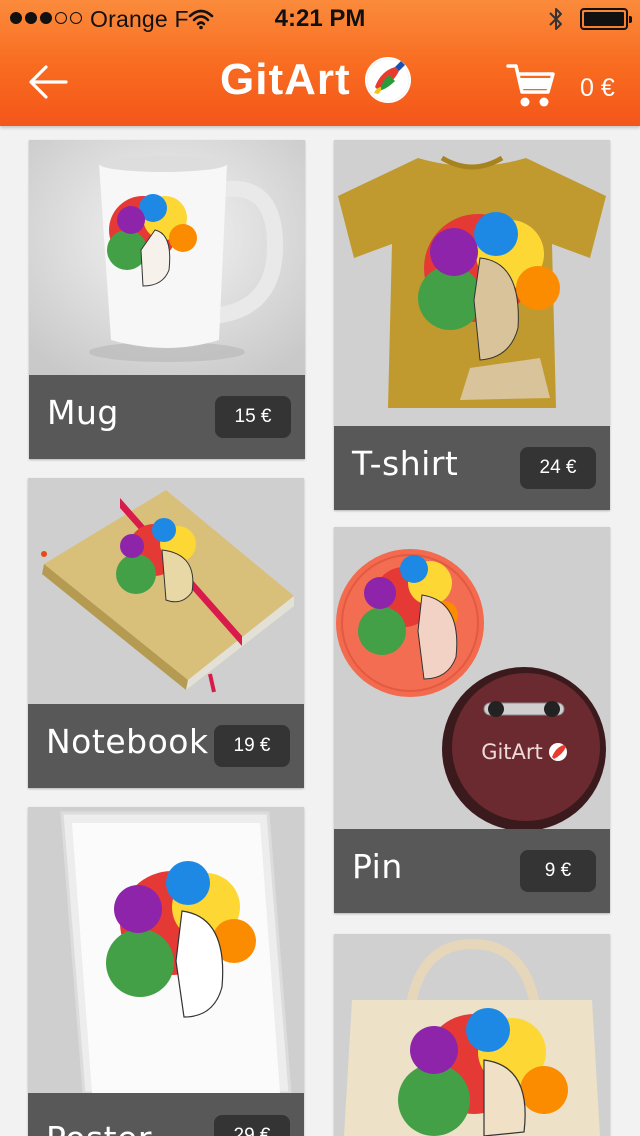 Image resolution: width=640 pixels, height=1136 pixels. I want to click on status-bar: Orange F 4:21 PM, so click(320, 20).